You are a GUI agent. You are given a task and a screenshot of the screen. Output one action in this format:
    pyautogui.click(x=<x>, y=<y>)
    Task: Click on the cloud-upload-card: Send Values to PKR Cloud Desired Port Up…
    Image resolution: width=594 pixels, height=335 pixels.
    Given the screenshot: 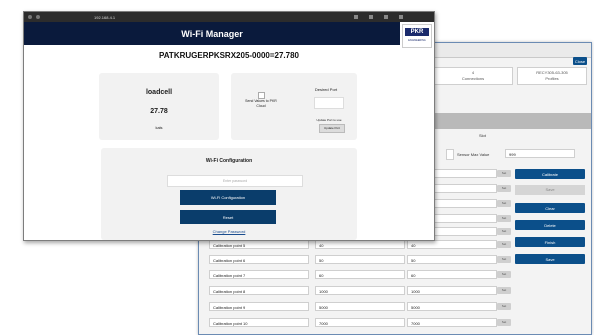 What is the action you would take?
    pyautogui.click(x=294, y=106)
    